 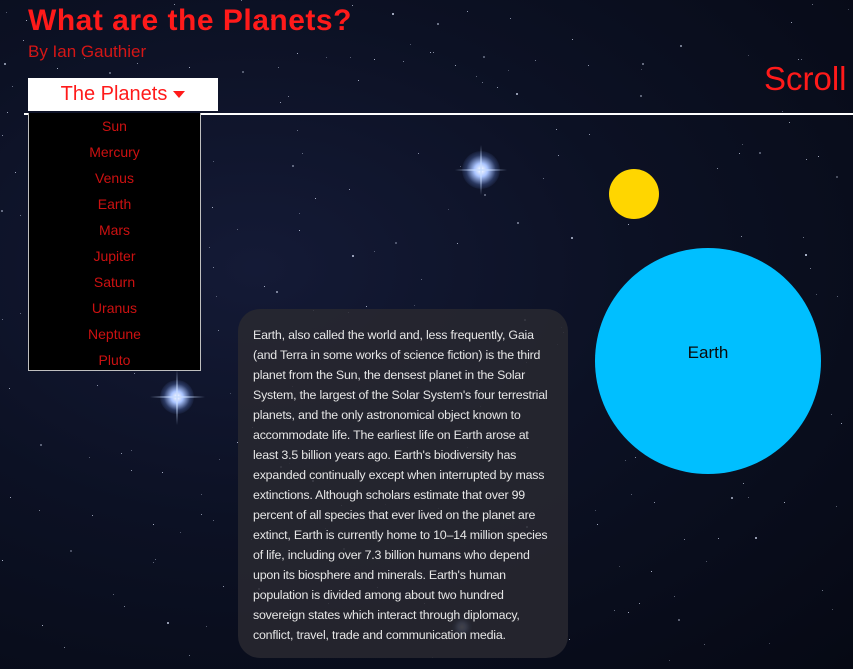 I want to click on sun-graphic, so click(x=634, y=194).